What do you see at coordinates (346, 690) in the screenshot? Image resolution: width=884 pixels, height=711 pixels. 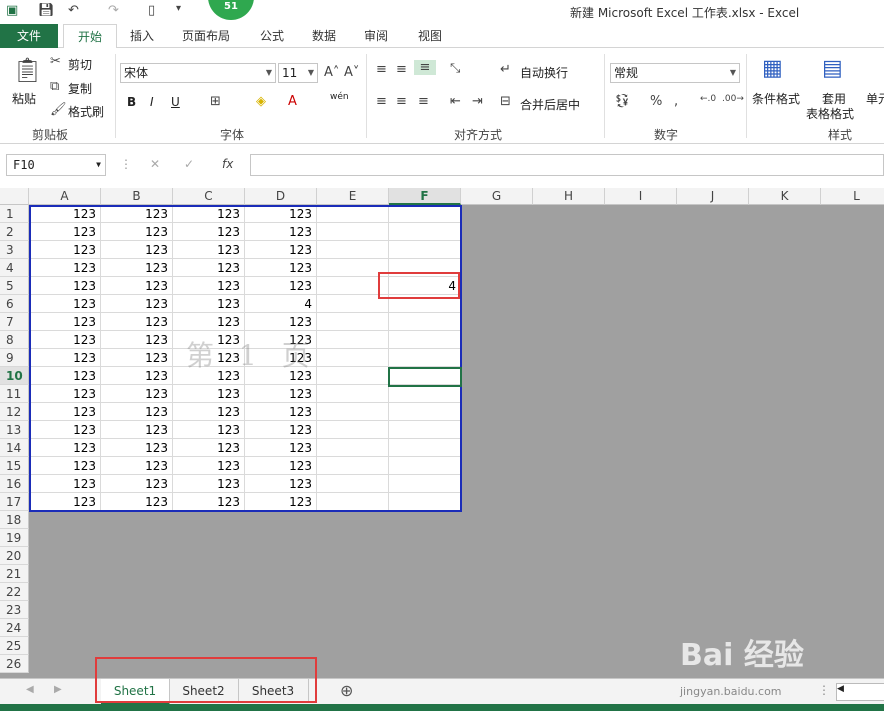 I see `add-sheet-icon: ⊕` at bounding box center [346, 690].